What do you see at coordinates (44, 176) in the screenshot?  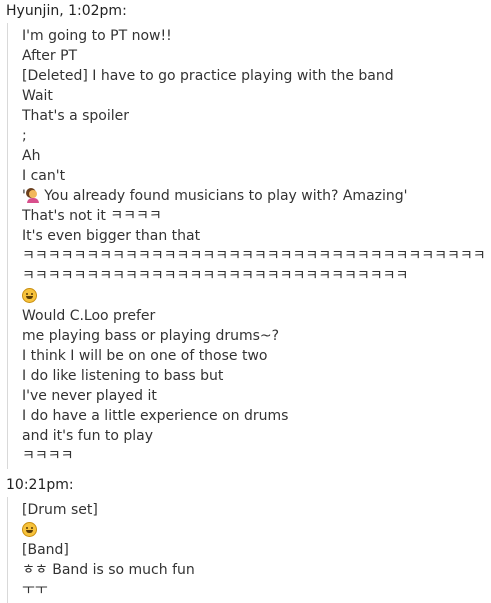 I see `message-line: I can't` at bounding box center [44, 176].